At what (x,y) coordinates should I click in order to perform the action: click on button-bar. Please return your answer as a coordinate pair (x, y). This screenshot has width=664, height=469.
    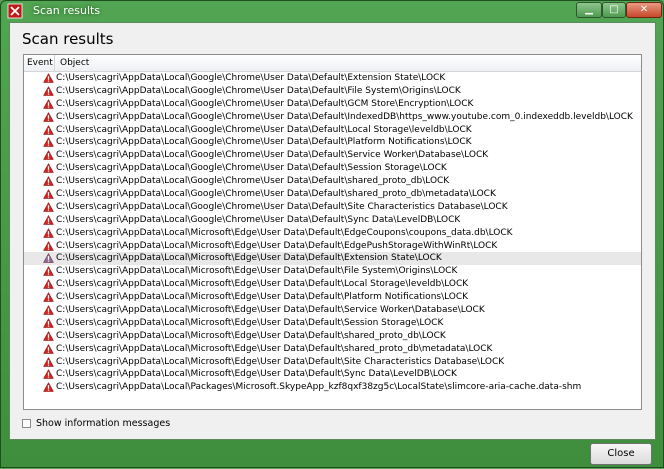
    Looking at the image, I should click on (332, 454).